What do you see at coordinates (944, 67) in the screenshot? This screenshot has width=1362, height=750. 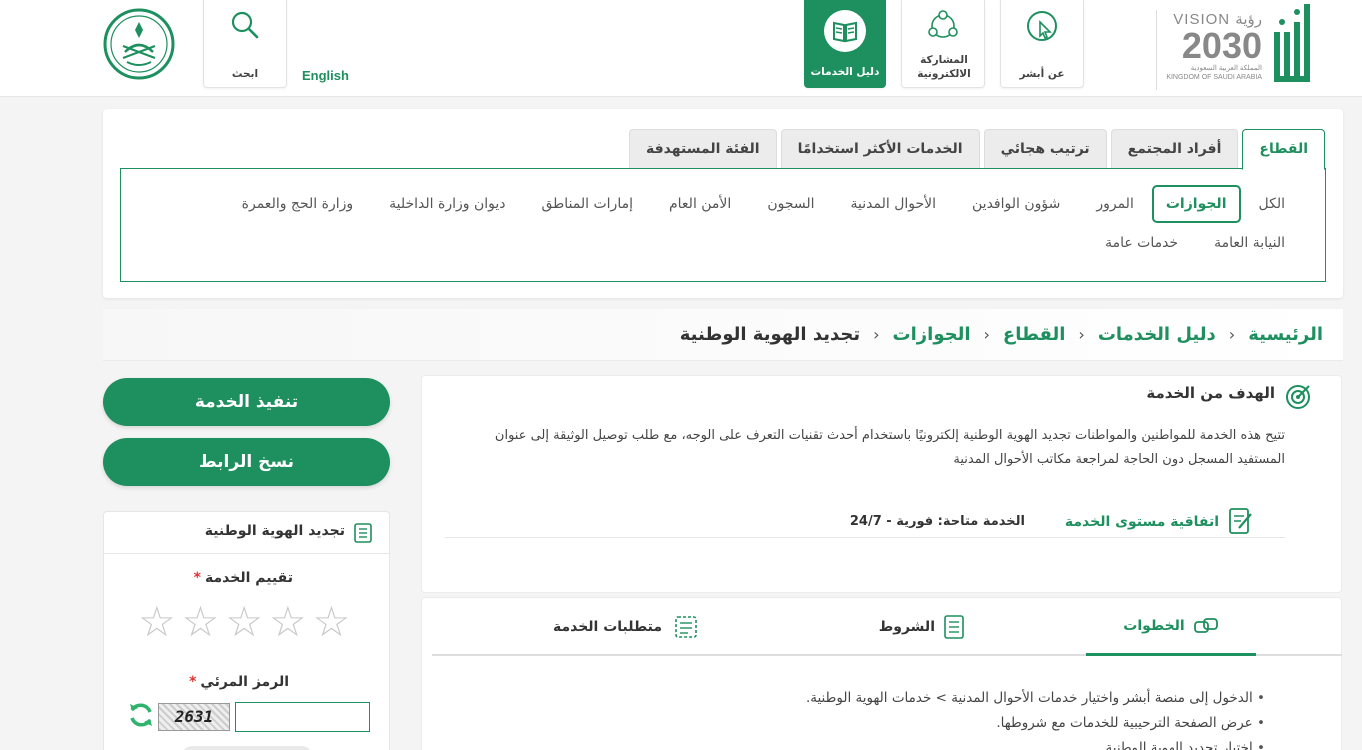 I see `nav-participation-label: المشاركة الالكترونية` at bounding box center [944, 67].